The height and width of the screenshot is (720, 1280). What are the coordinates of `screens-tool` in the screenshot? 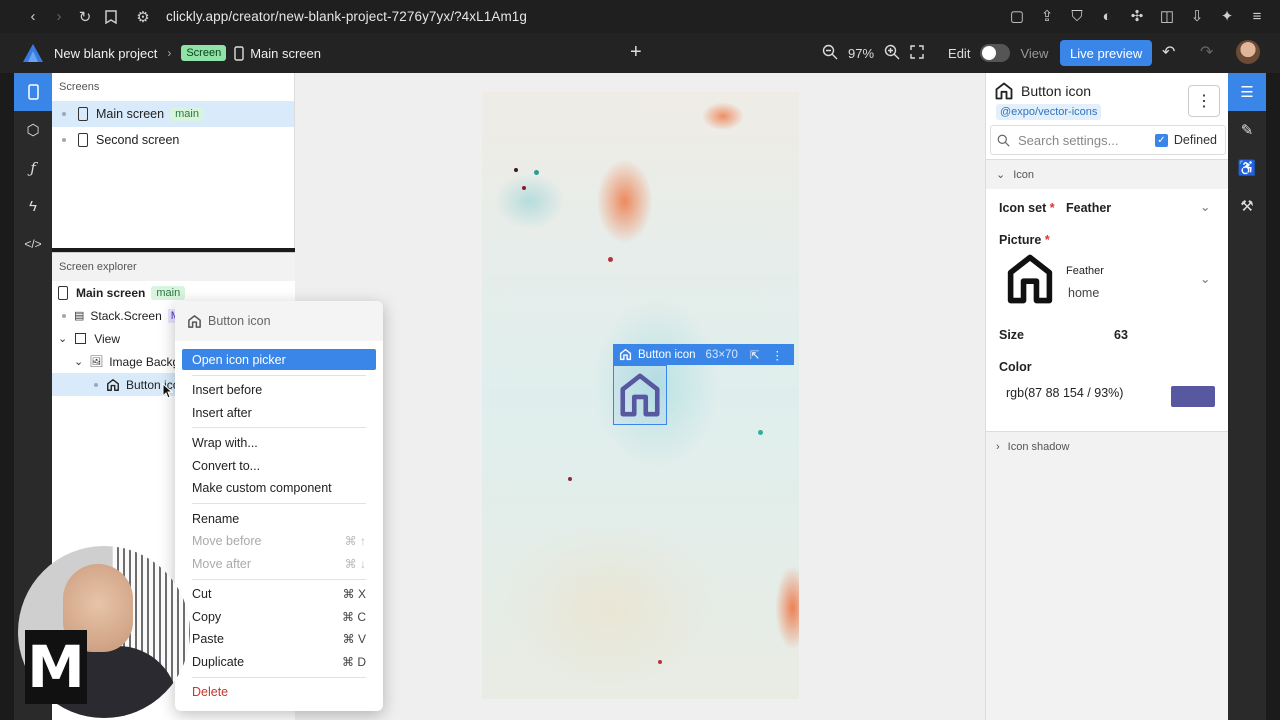 It's located at (33, 92).